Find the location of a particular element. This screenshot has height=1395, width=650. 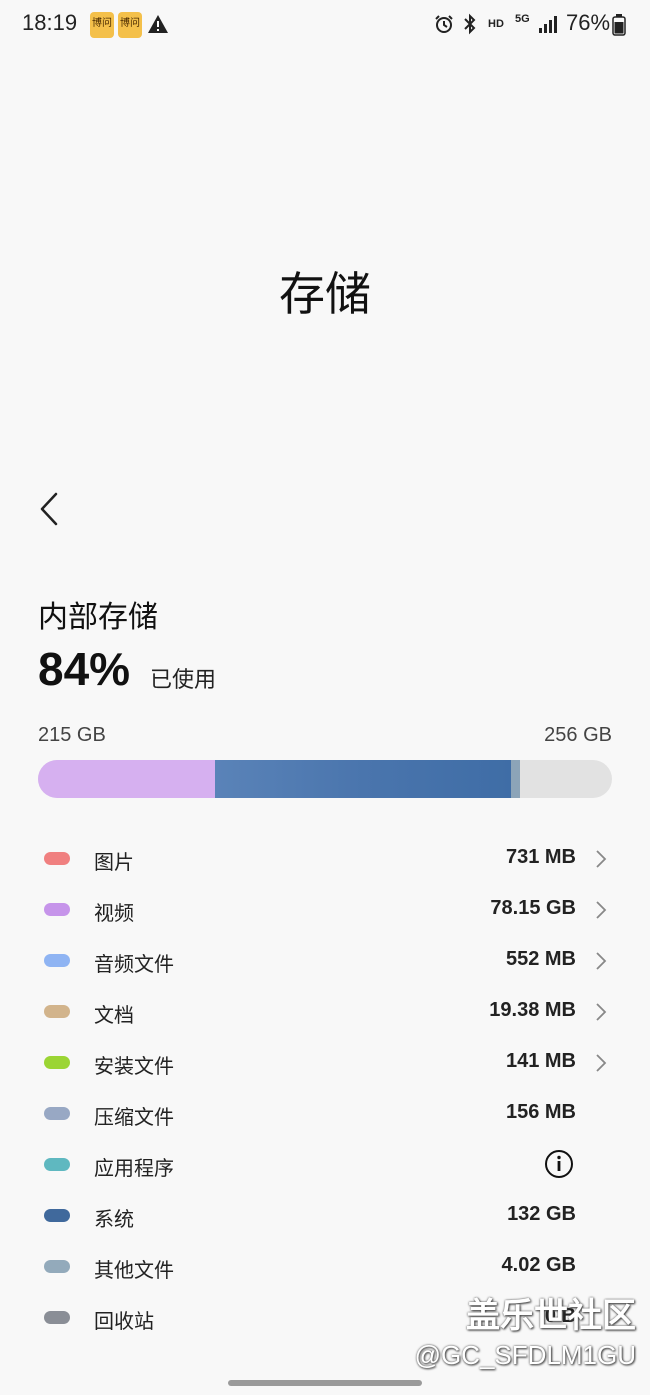

category-row-images: 图片 731 MB is located at coordinates (325, 858).